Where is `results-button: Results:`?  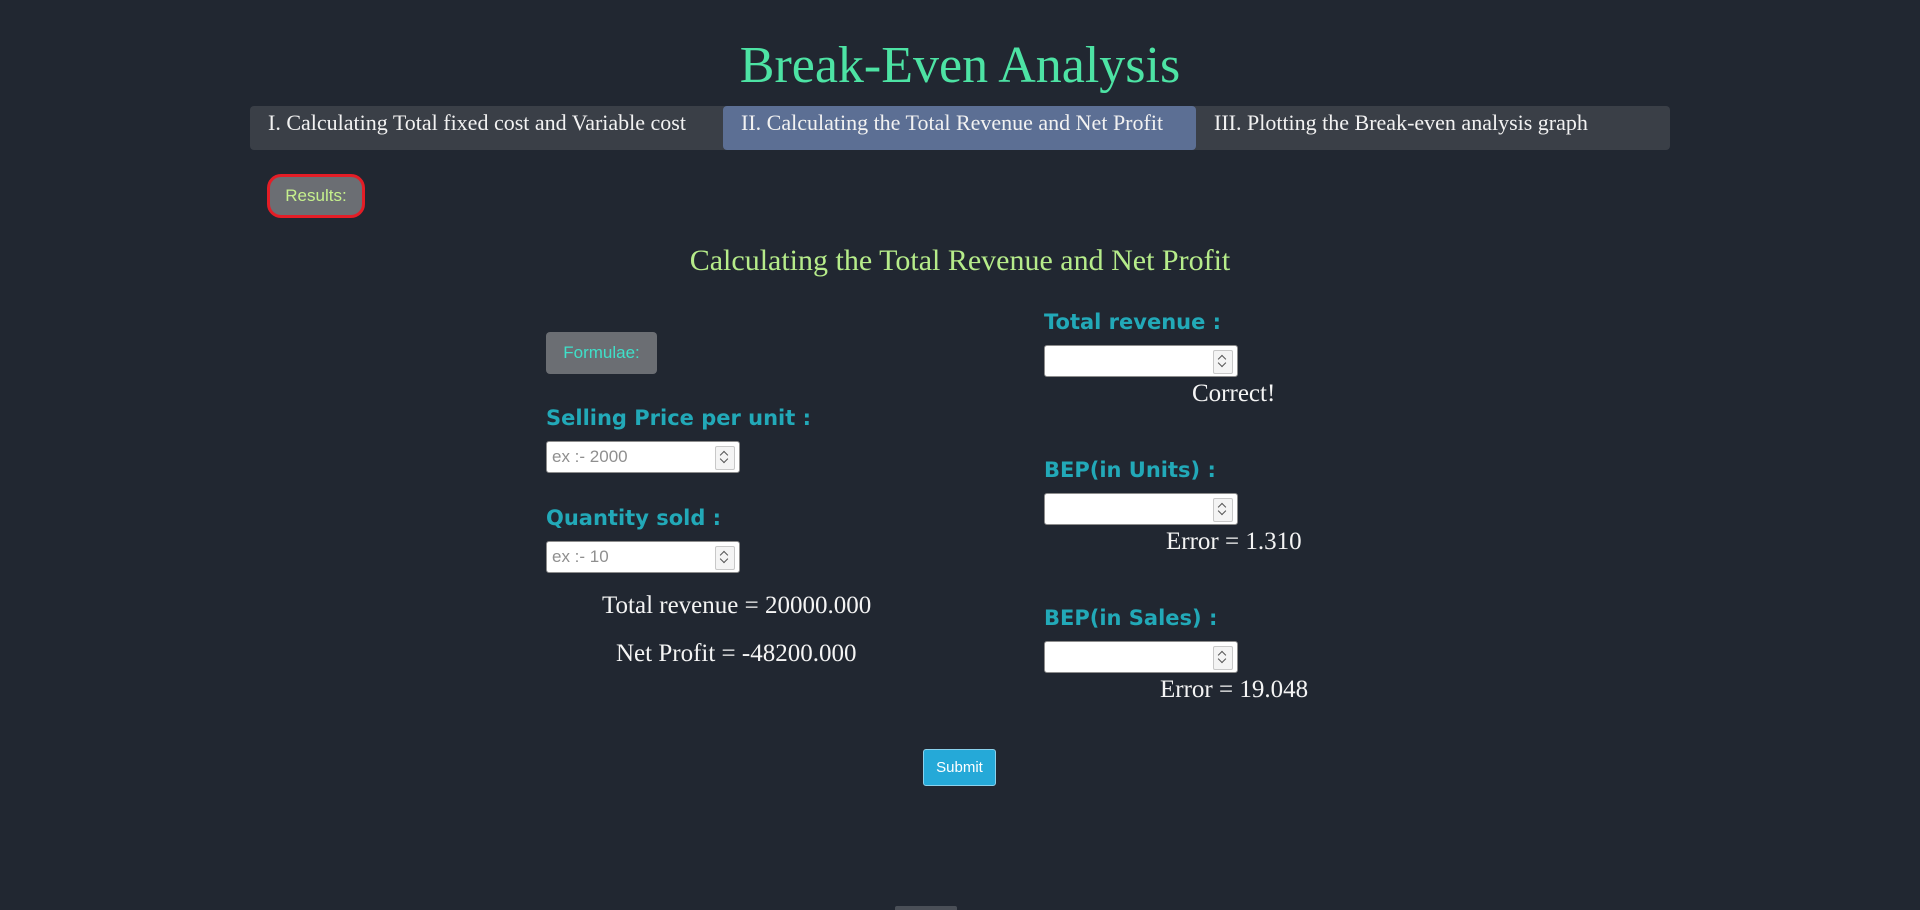
results-button: Results: is located at coordinates (316, 196).